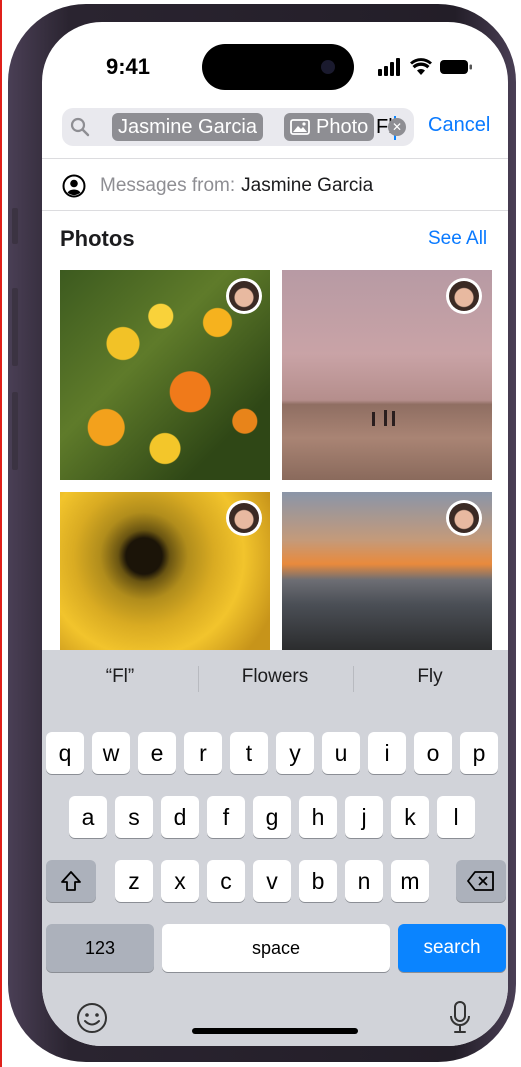  Describe the element at coordinates (128, 66) in the screenshot. I see `status-time: 9:41` at that location.